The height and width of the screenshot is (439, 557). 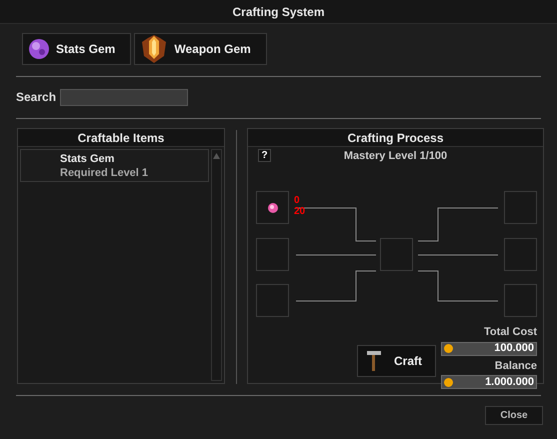 What do you see at coordinates (300, 211) in the screenshot?
I see `required-count: 20` at bounding box center [300, 211].